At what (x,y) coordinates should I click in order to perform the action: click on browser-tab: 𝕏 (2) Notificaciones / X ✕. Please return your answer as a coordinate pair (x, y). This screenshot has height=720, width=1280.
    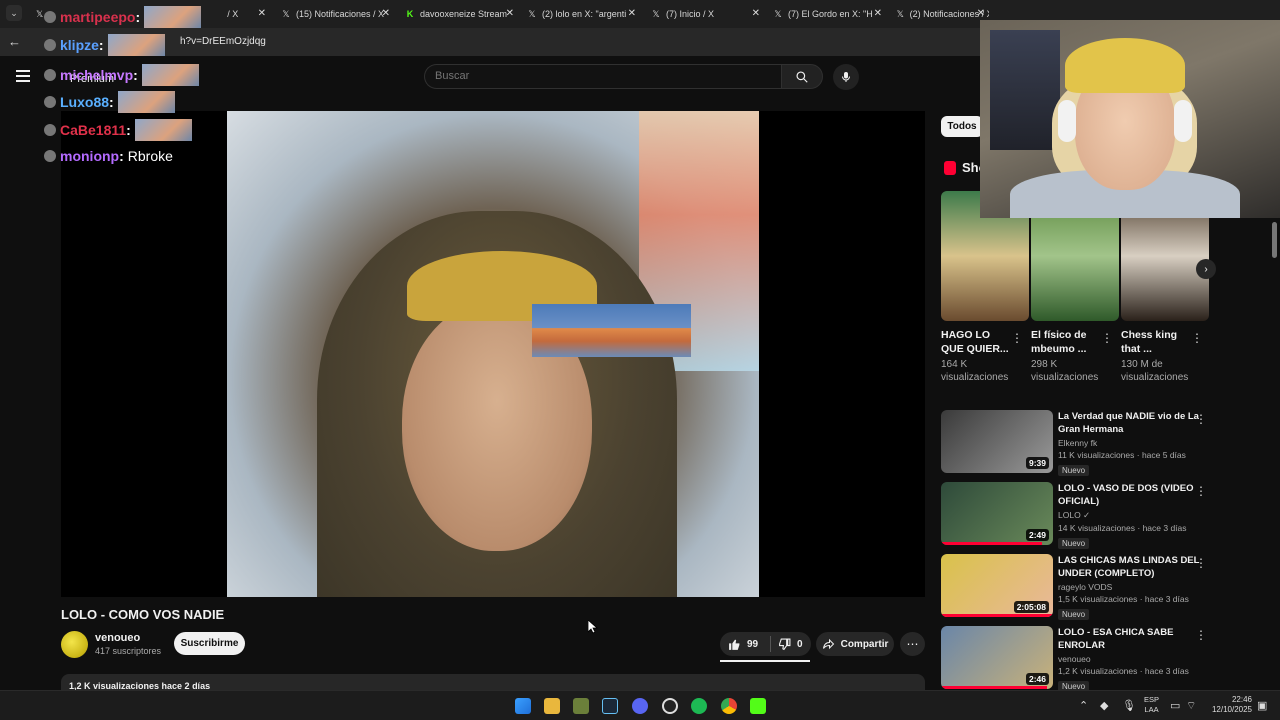
    Looking at the image, I should click on (939, 14).